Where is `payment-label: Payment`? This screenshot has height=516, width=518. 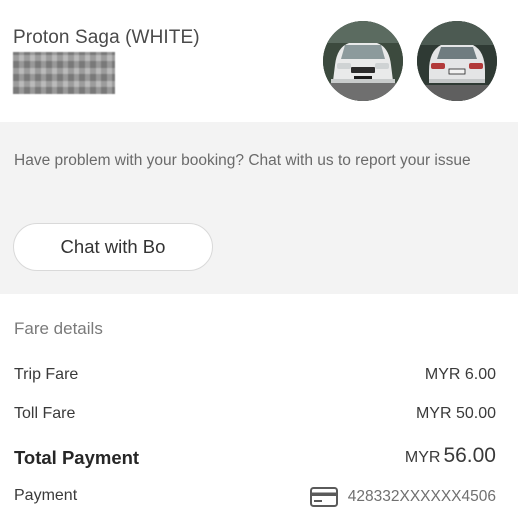 payment-label: Payment is located at coordinates (46, 495).